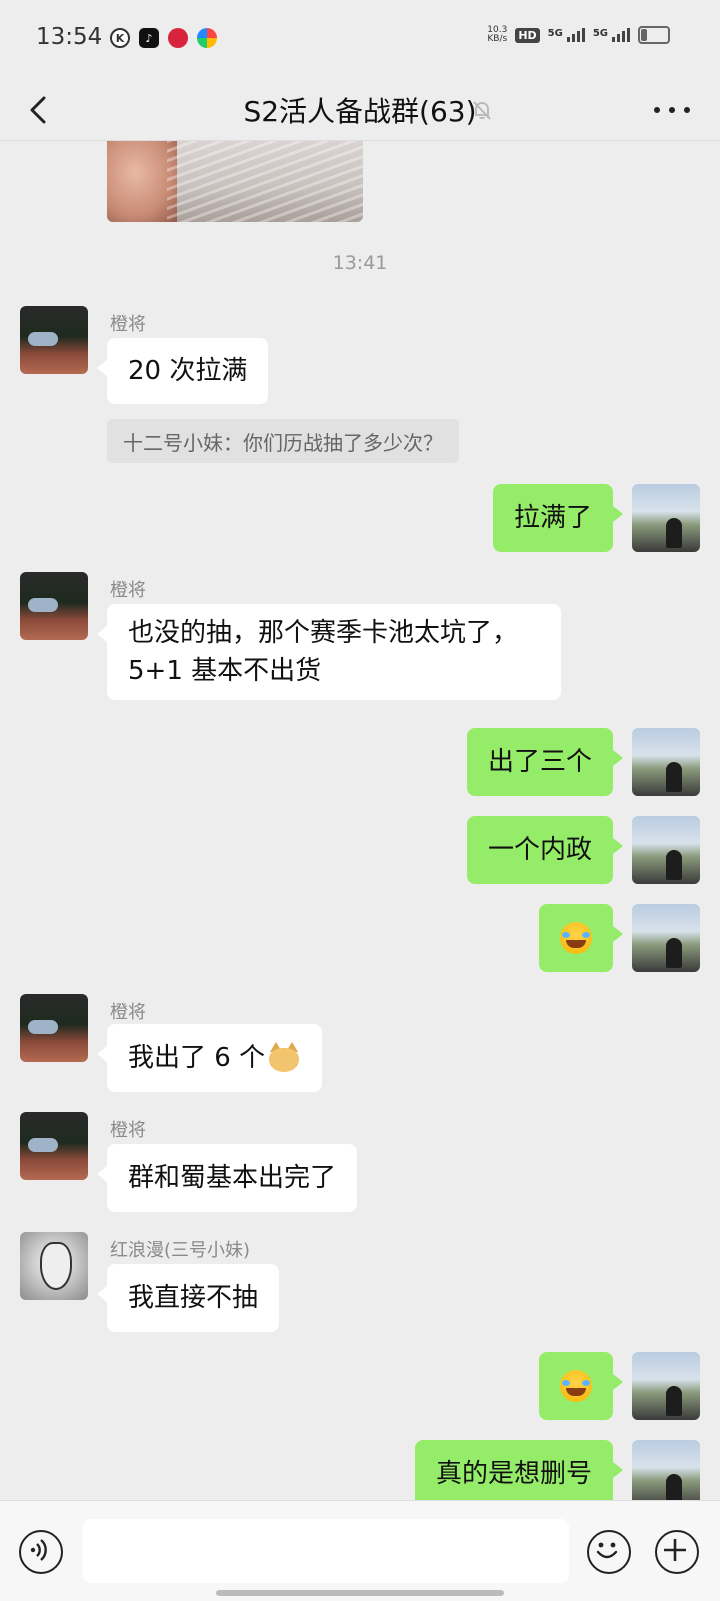  Describe the element at coordinates (180, 1250) in the screenshot. I see `sender-name: 红浪漫(三号小妹)` at that location.